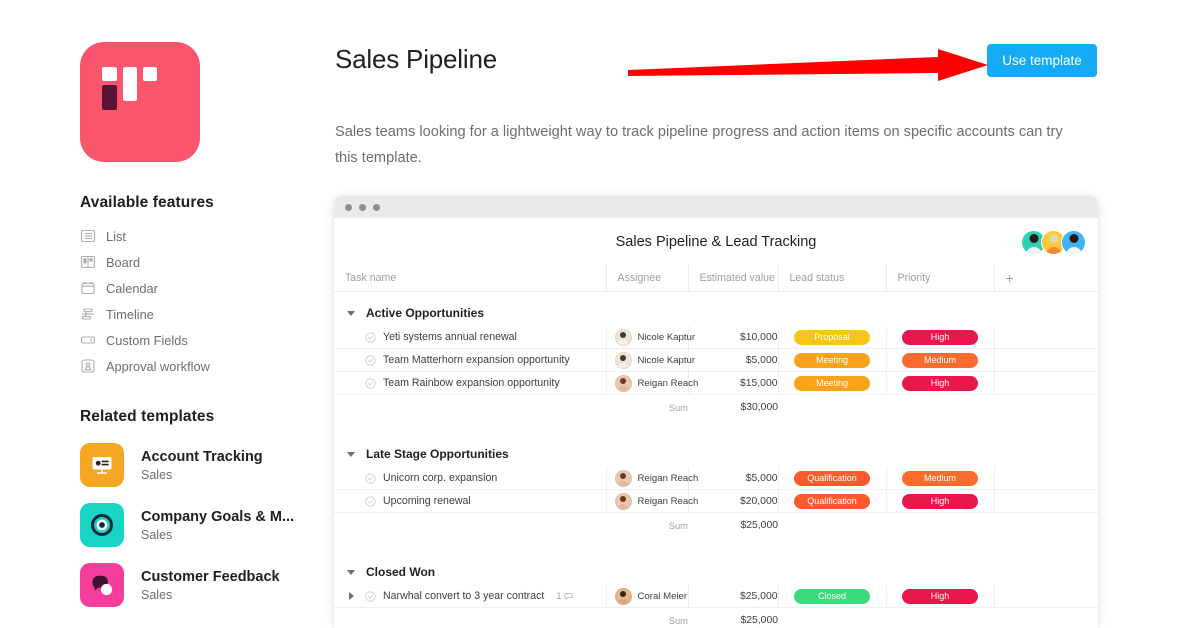 The width and height of the screenshot is (1186, 628). Describe the element at coordinates (195, 585) in the screenshot. I see `related-template-item: Customer FeedbackSales` at that location.